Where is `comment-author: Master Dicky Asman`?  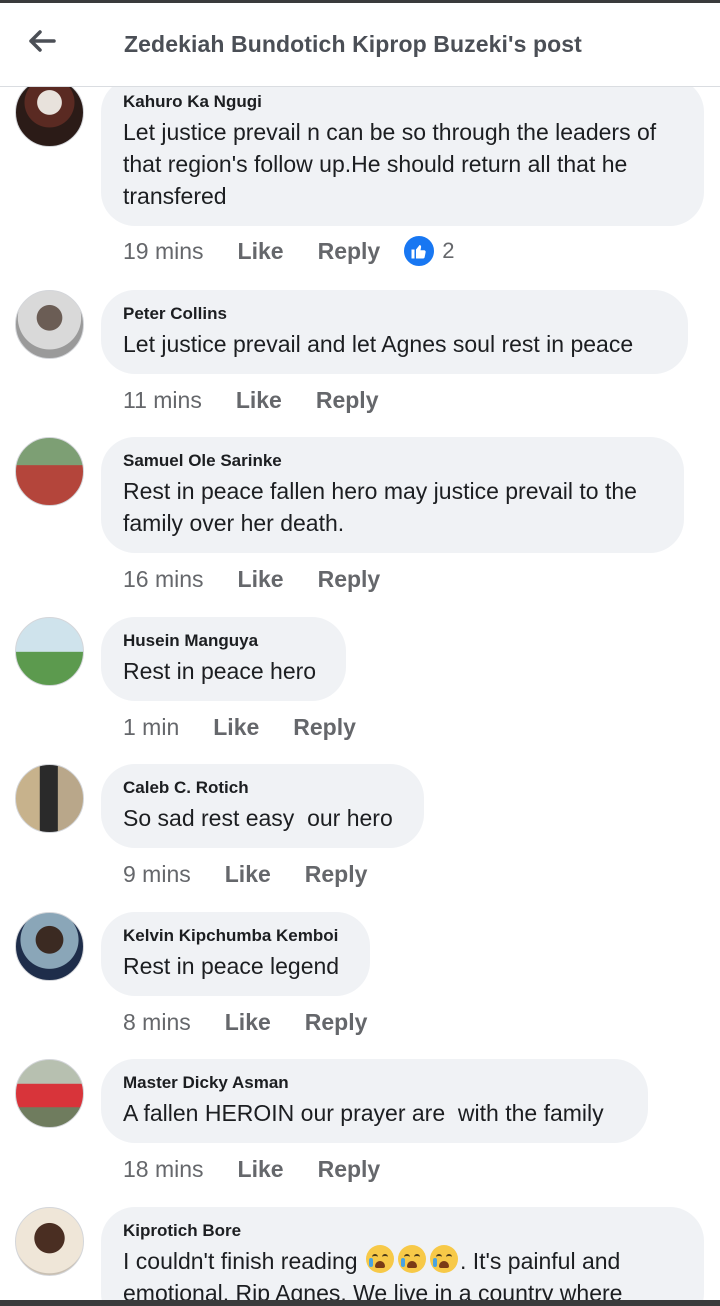 comment-author: Master Dicky Asman is located at coordinates (374, 1083).